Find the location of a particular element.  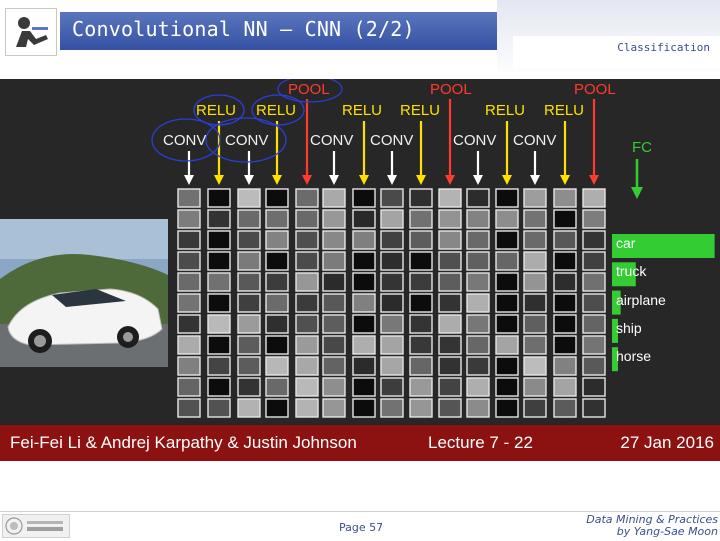

emblem-icon is located at coordinates (34, 526).